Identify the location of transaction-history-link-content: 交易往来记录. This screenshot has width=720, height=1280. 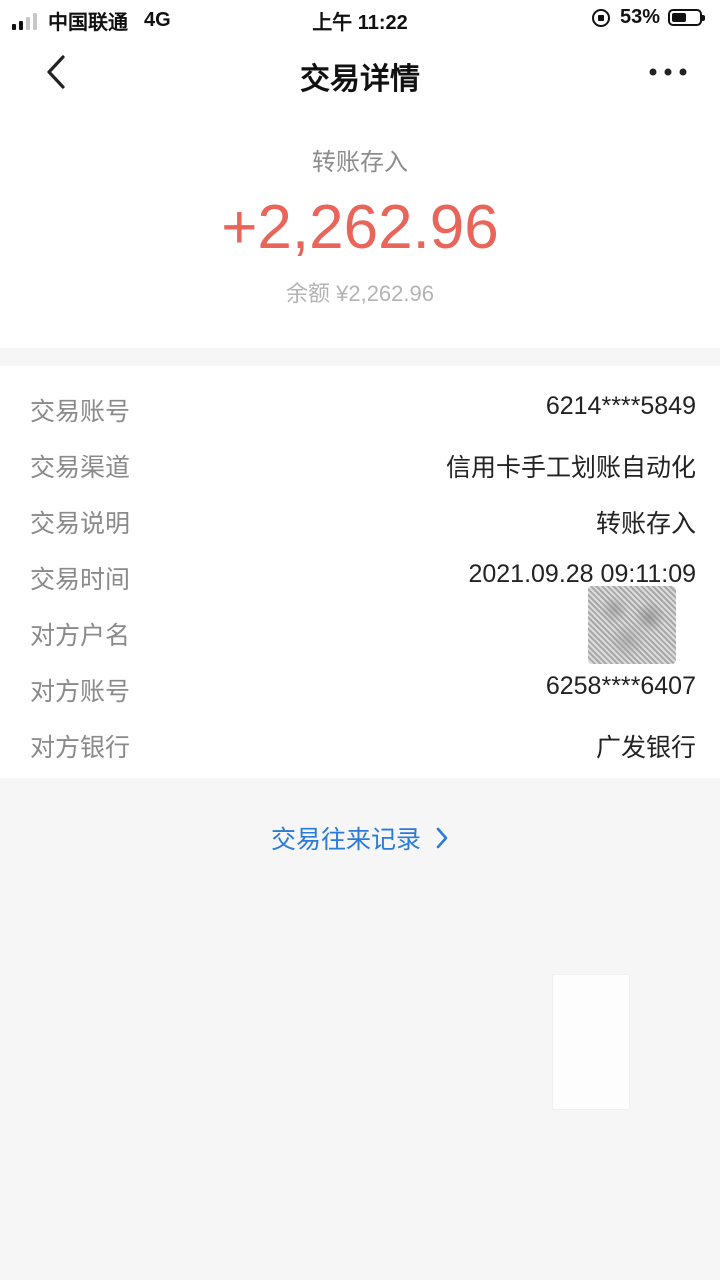
(360, 838).